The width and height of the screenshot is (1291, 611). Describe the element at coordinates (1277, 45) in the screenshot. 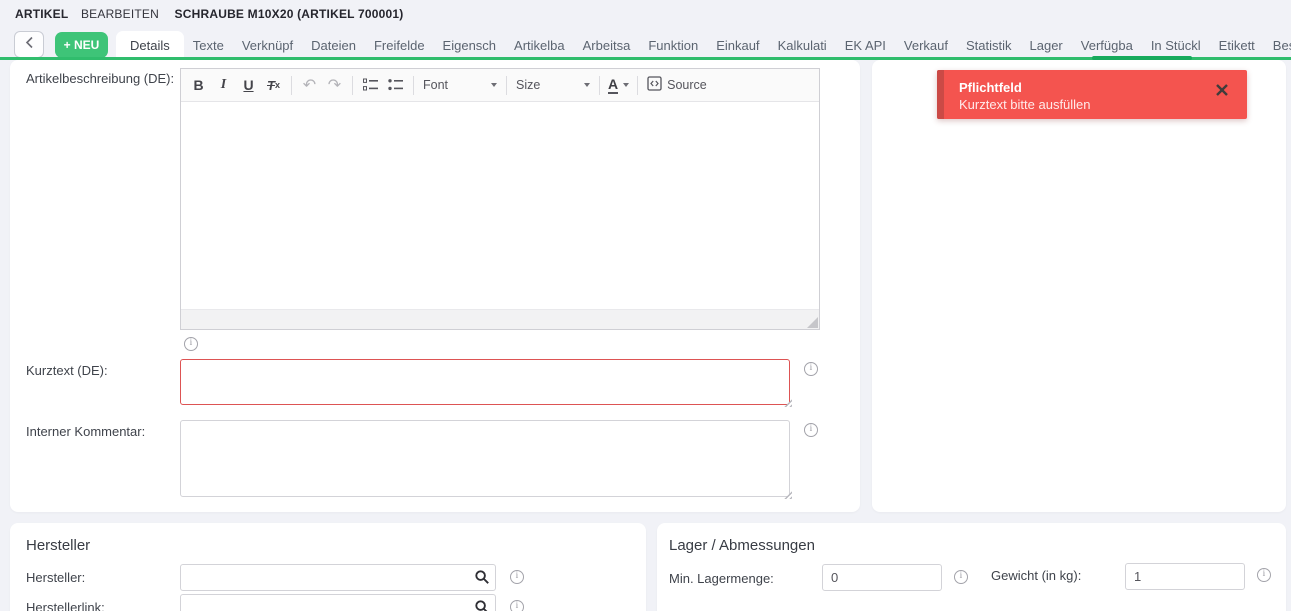

I see `tab-bestellung: Bestellur` at that location.